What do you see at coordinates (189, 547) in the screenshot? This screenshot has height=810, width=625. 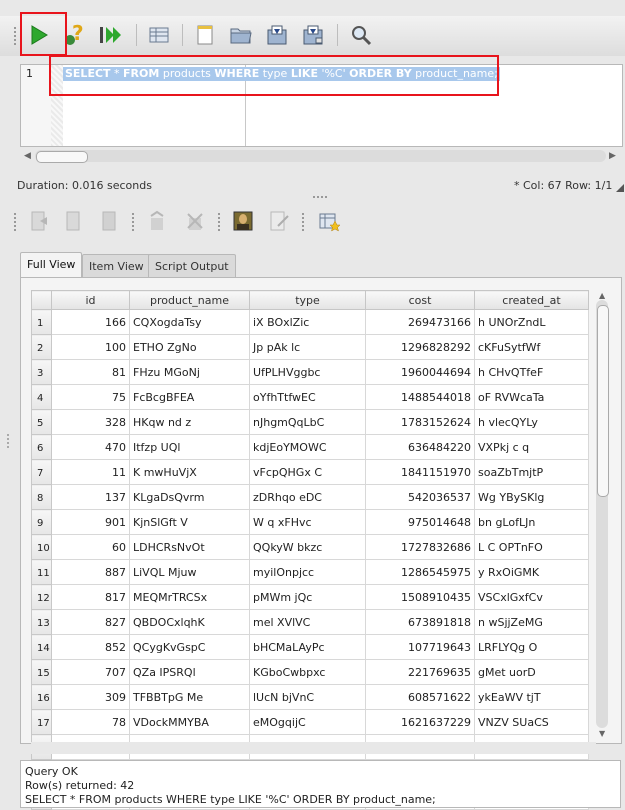 I see `cell-product-name: LDHCRsNvOt` at bounding box center [189, 547].